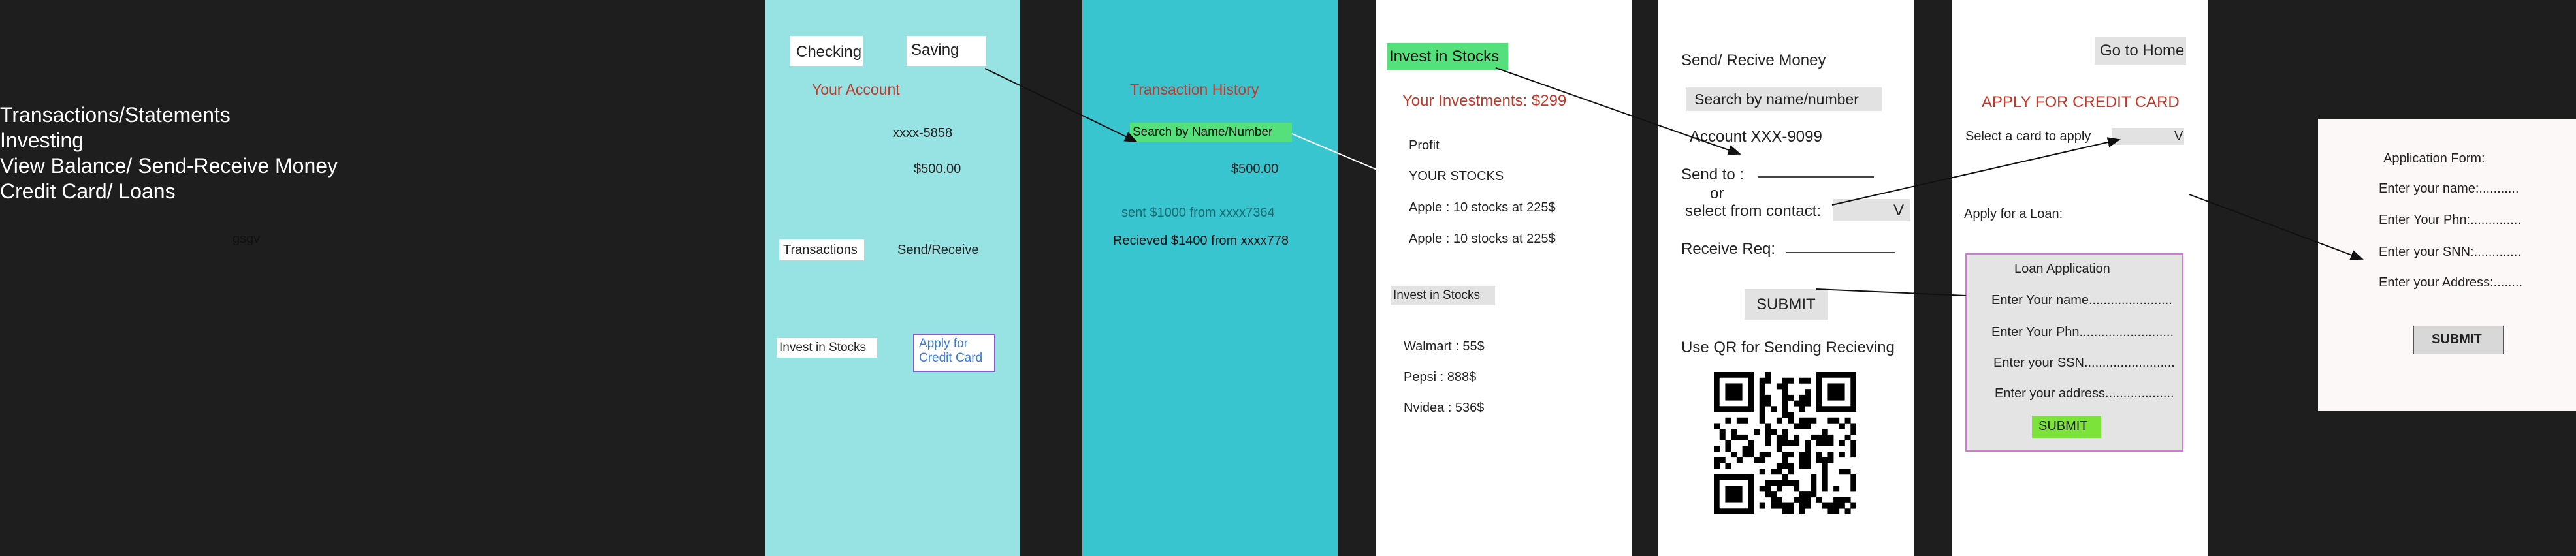 The height and width of the screenshot is (556, 2576). Describe the element at coordinates (169, 166) in the screenshot. I see `note-line-3: View Balance/ Send-Receive Money` at that location.